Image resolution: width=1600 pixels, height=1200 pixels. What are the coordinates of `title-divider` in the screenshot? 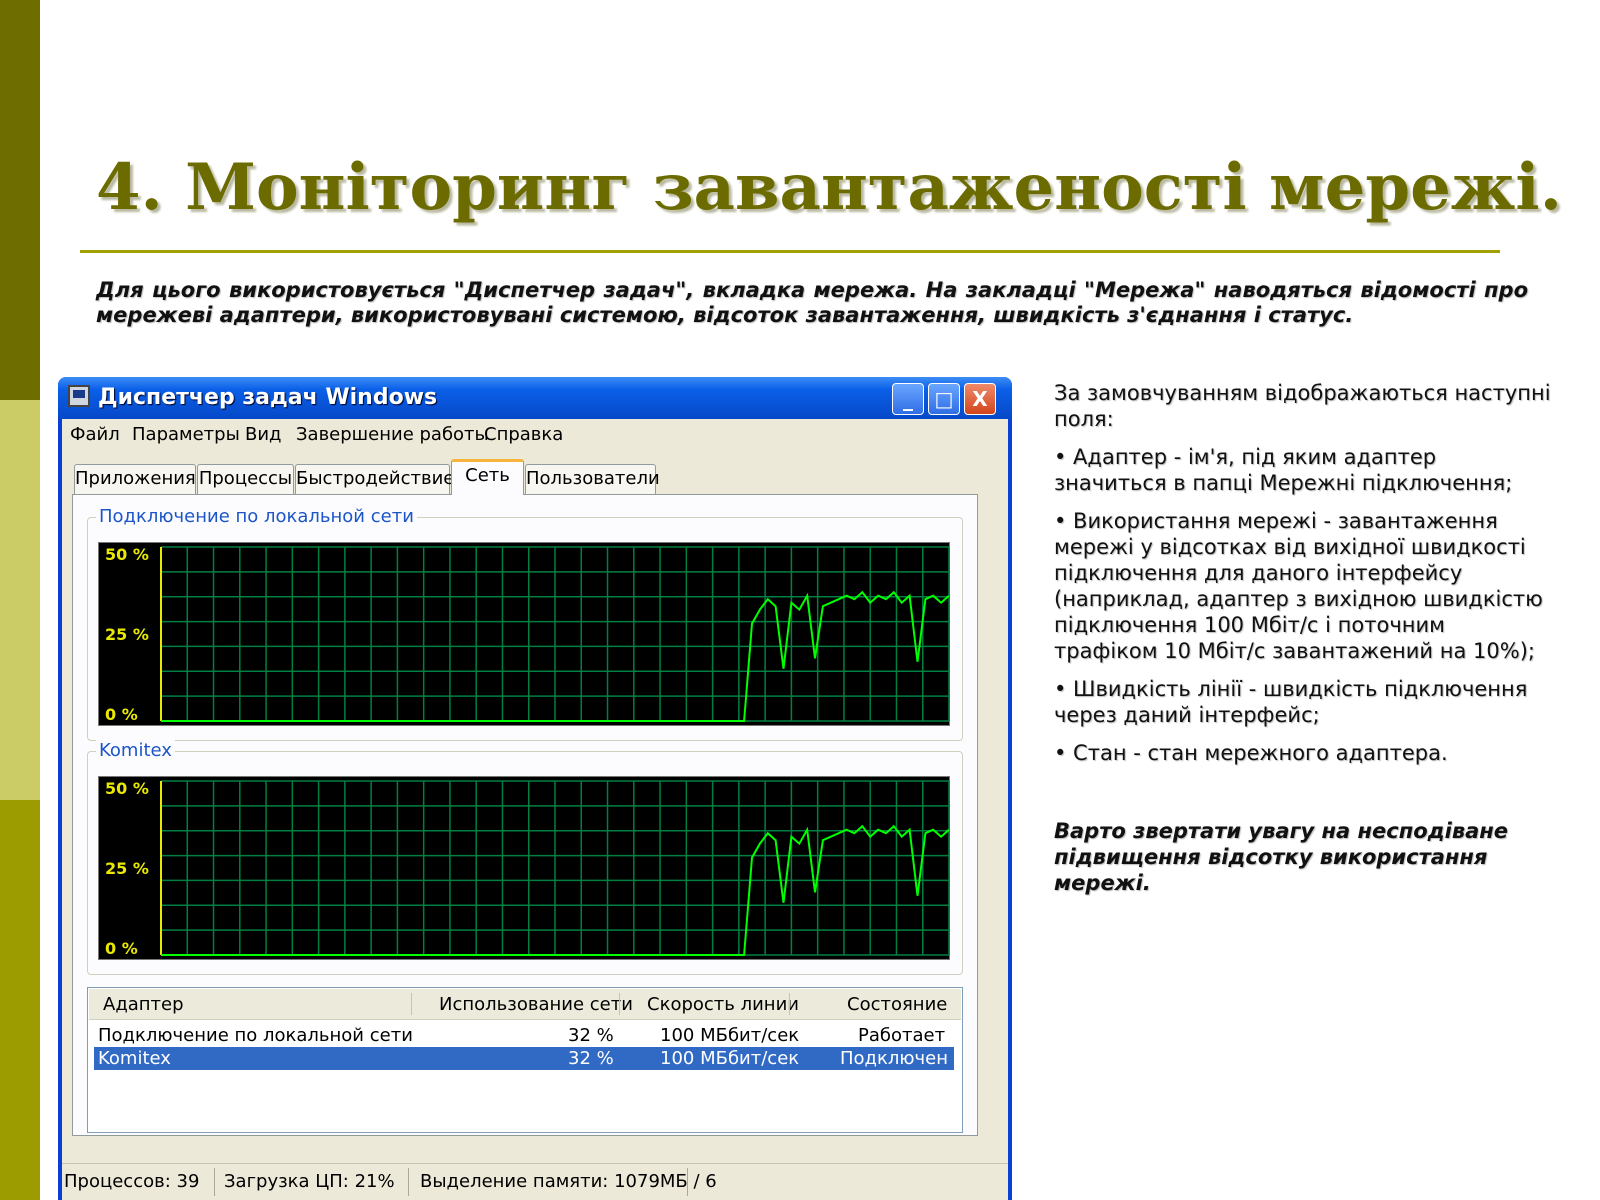 It's located at (790, 251).